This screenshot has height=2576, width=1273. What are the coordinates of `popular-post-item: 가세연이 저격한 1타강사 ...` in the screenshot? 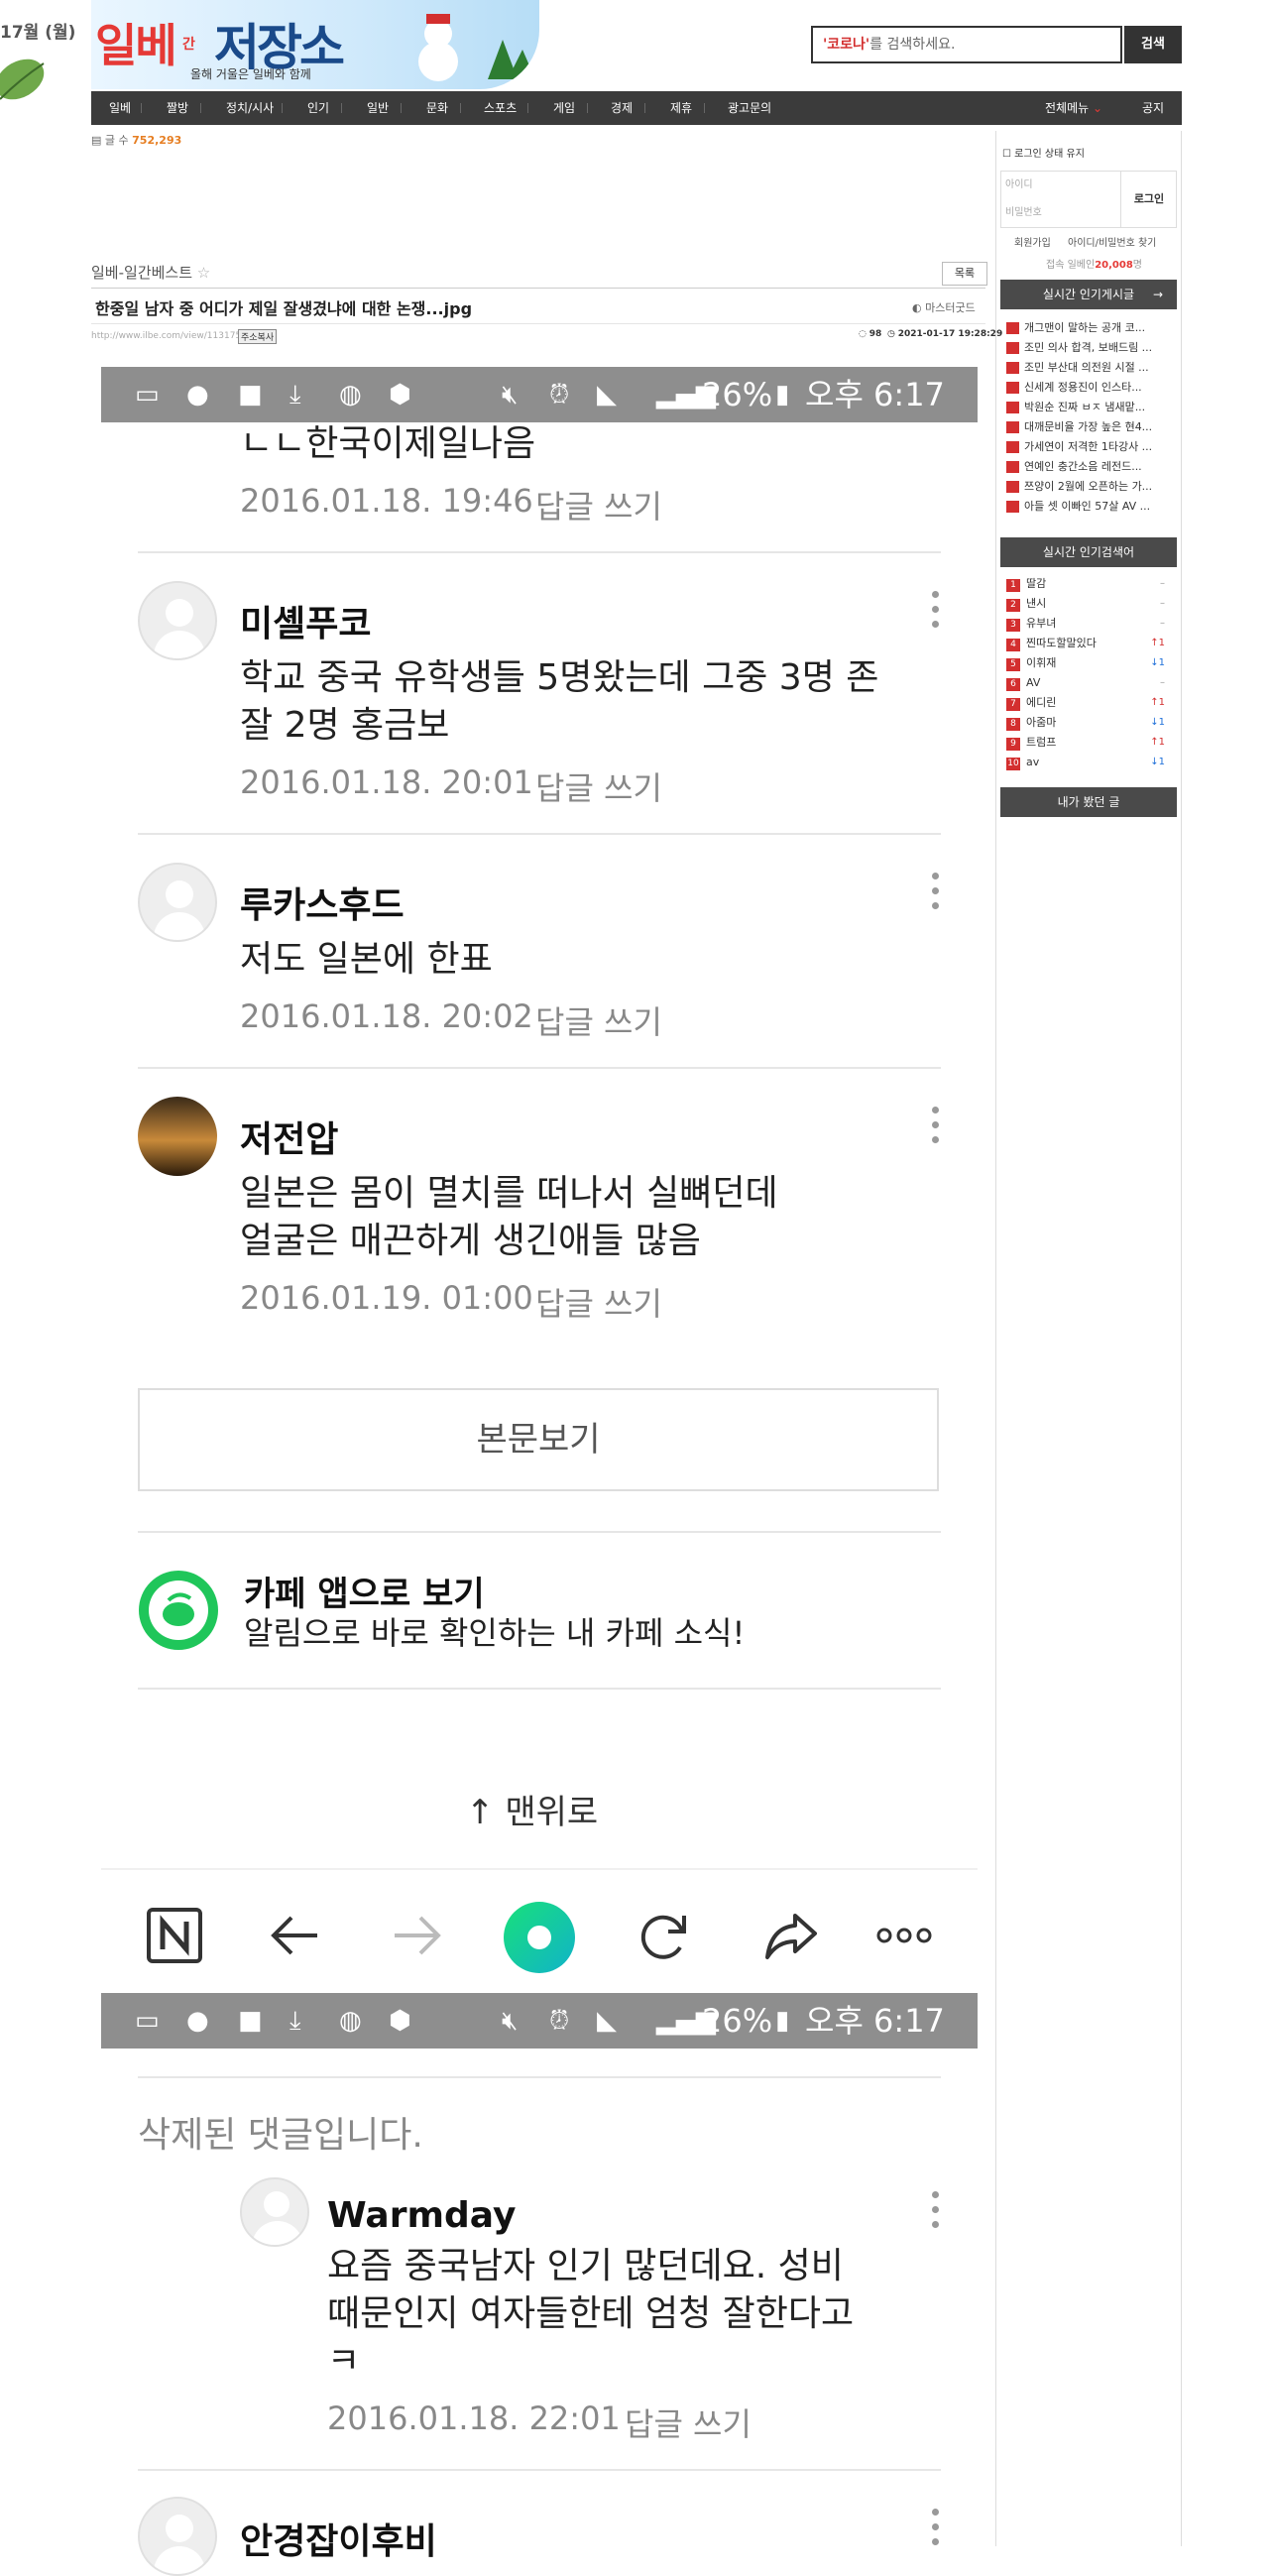 It's located at (1079, 446).